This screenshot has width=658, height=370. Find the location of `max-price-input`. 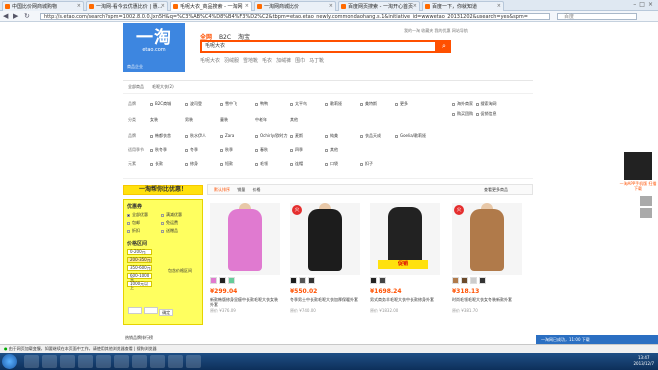

max-price-input is located at coordinates (150, 310).